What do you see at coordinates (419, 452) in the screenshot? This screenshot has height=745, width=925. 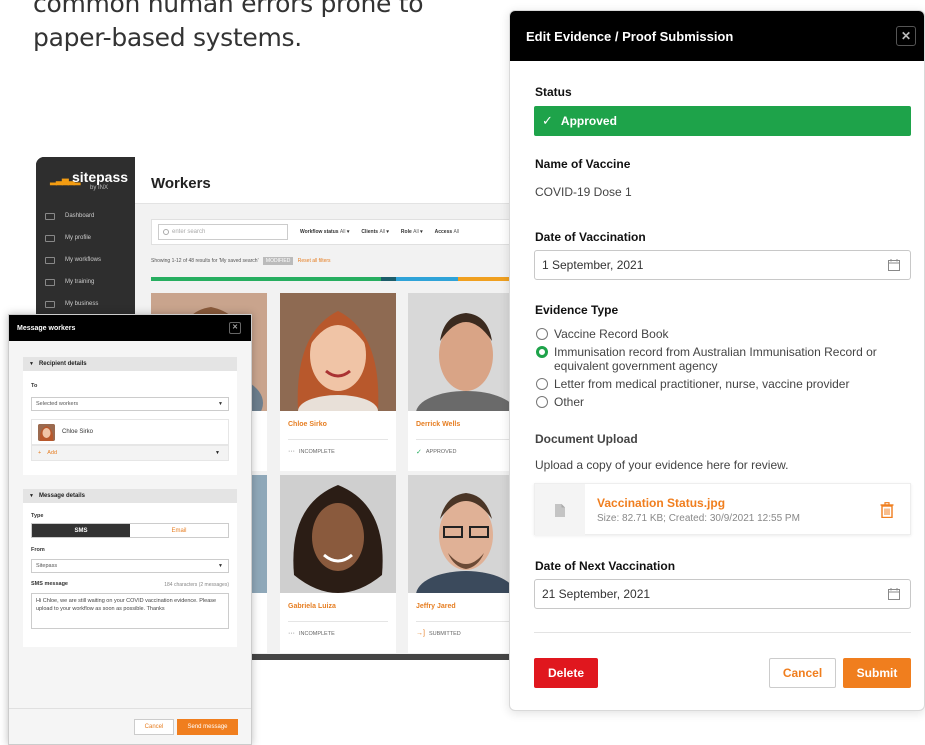 I see `check-icon: ✓` at bounding box center [419, 452].